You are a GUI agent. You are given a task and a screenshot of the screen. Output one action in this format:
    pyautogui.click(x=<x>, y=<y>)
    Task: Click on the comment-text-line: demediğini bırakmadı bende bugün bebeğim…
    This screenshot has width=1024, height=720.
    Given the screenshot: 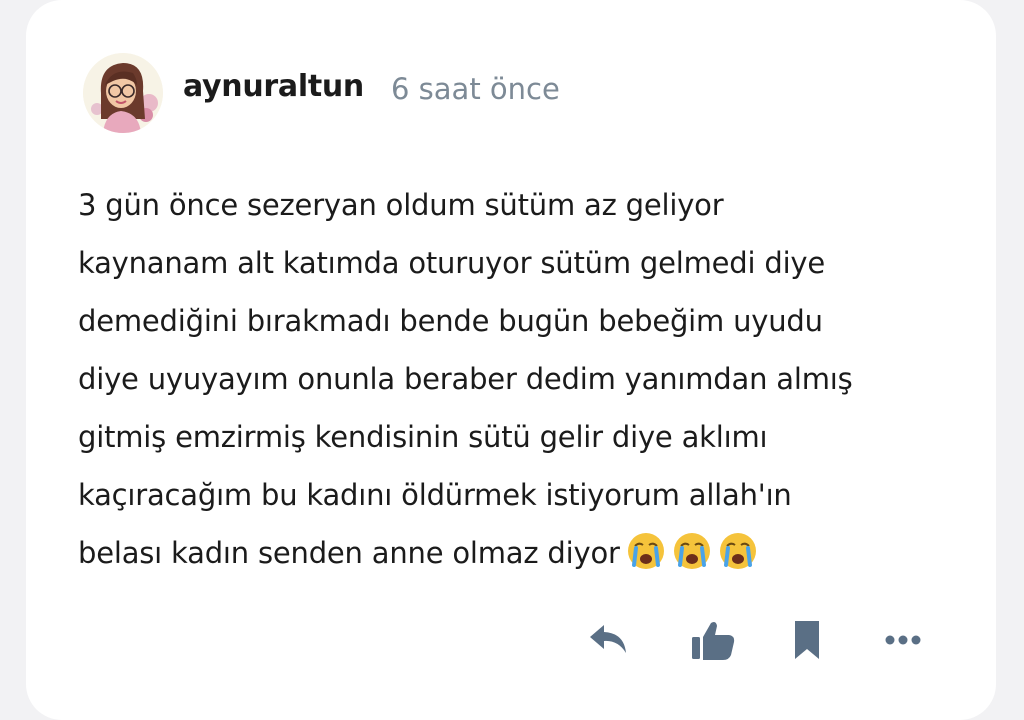 What is the action you would take?
    pyautogui.click(x=450, y=321)
    